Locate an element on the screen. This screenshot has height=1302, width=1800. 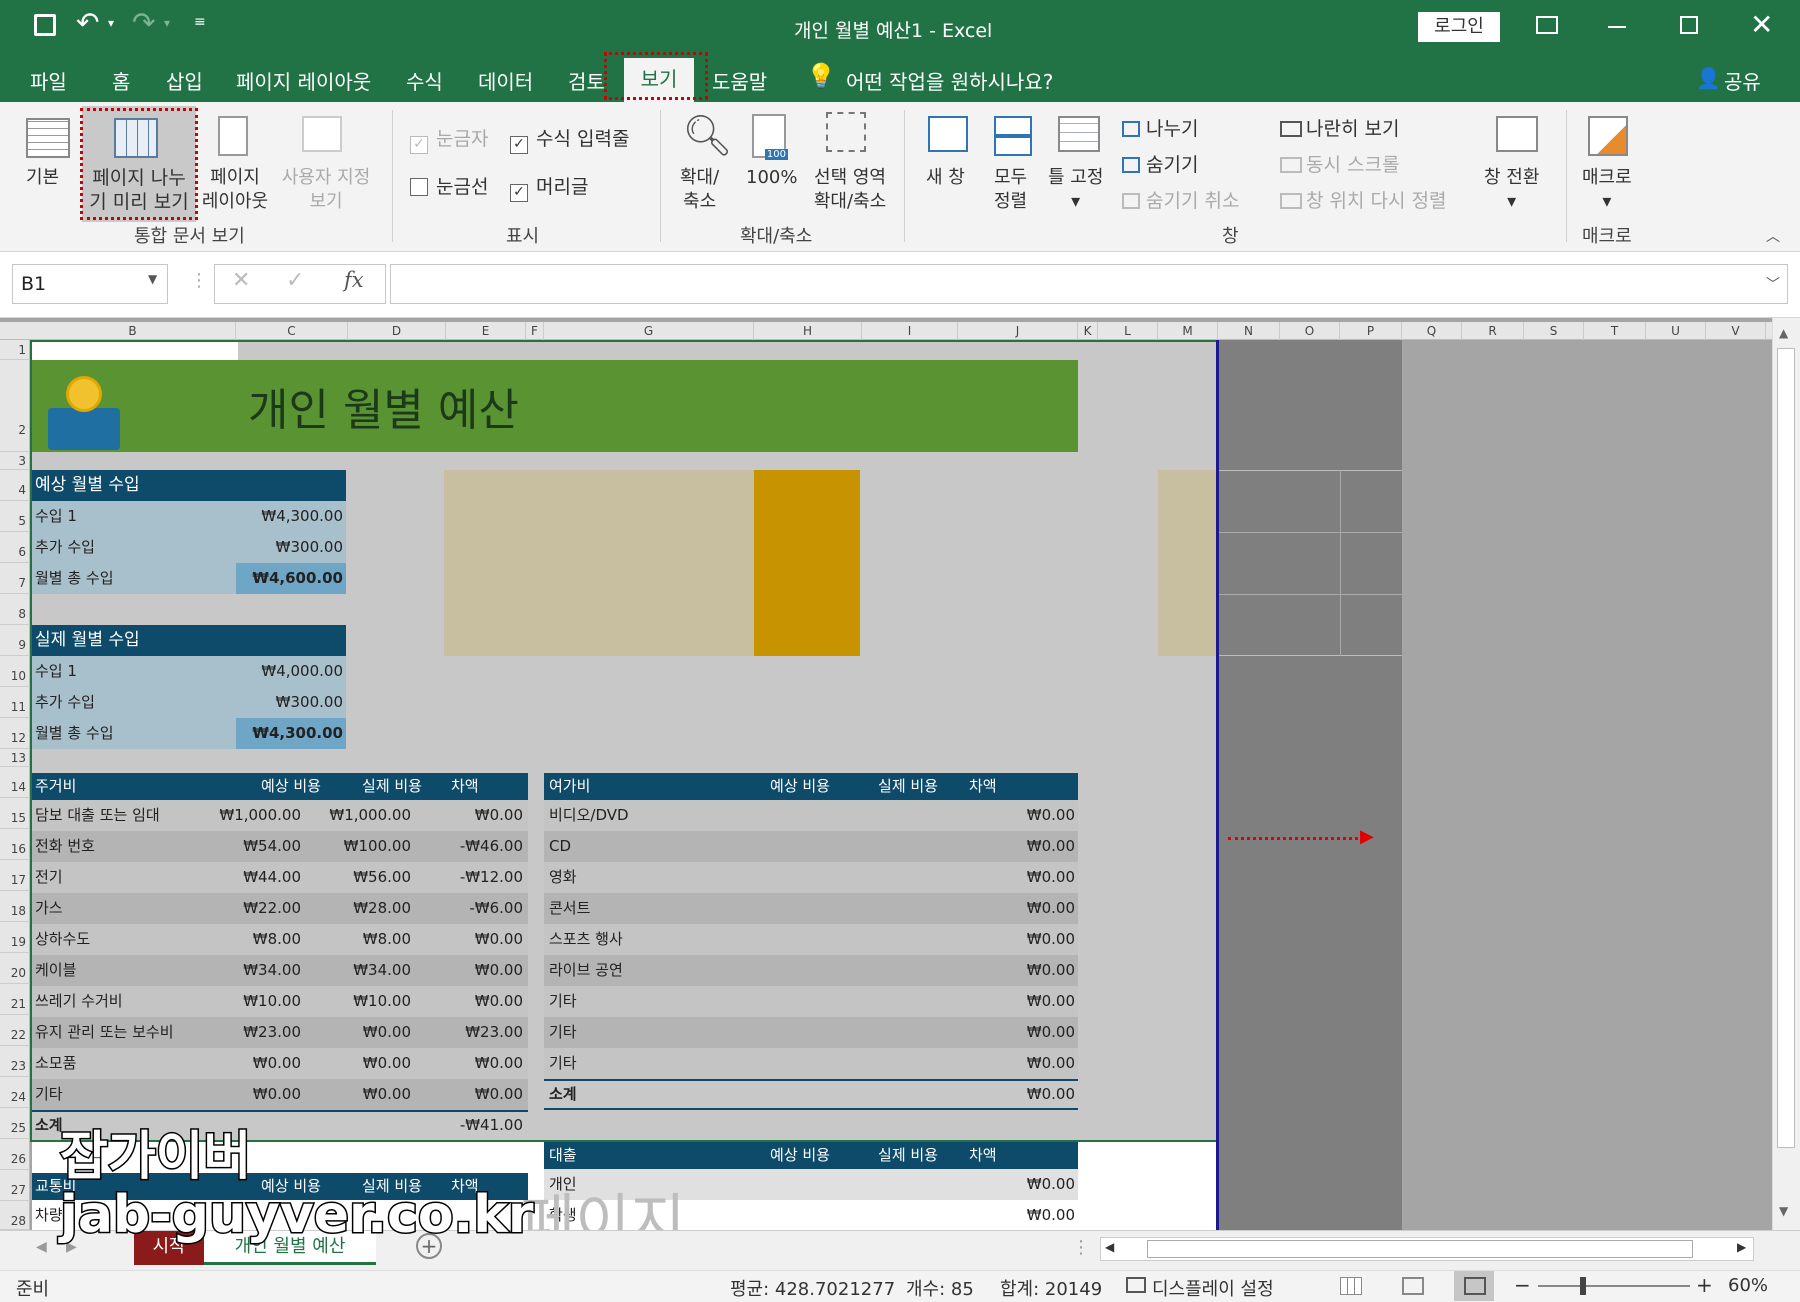
vertical-scrollbar: ▲ ▼ is located at coordinates (1786, 774).